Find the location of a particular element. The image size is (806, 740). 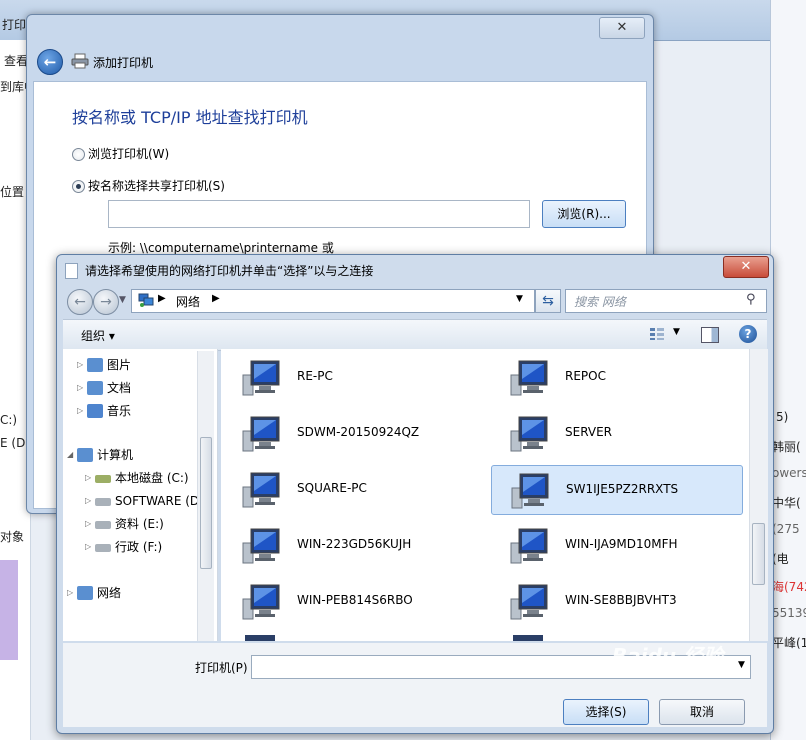

network-computer-item: WIN-223GD56KUJH is located at coordinates (348, 545).